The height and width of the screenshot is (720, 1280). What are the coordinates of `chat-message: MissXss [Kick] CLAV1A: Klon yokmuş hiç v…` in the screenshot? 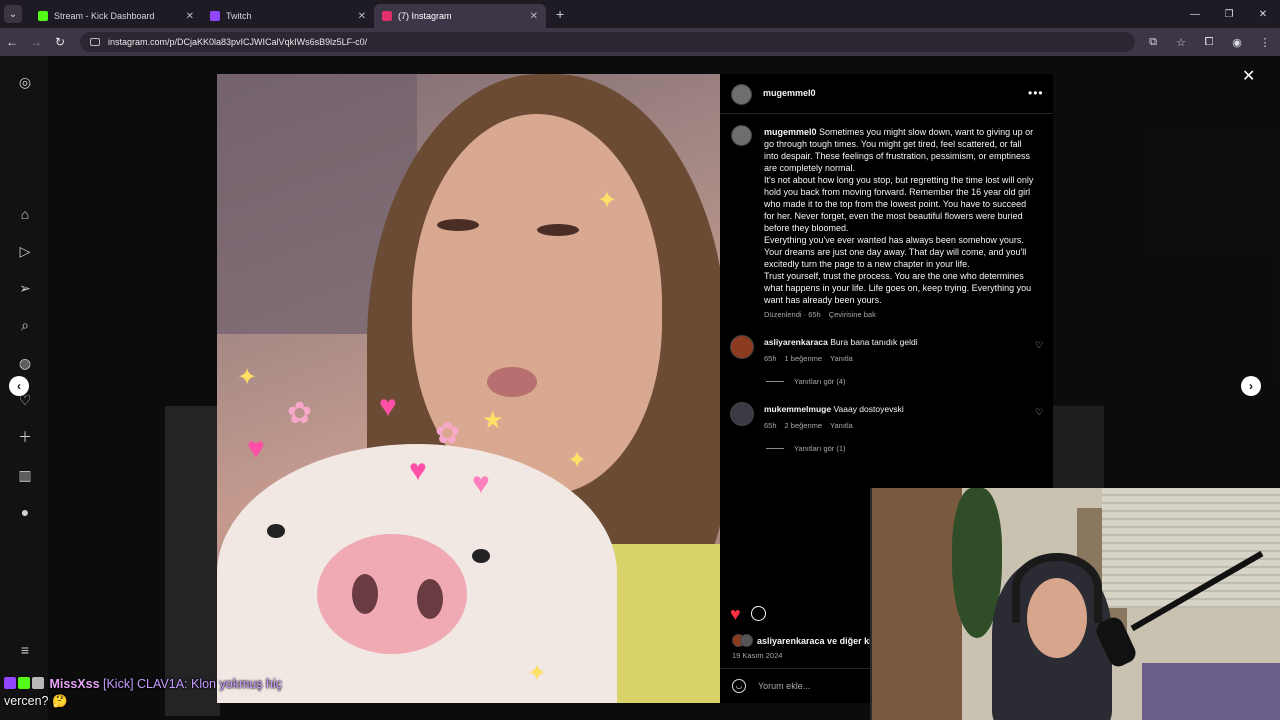 It's located at (184, 693).